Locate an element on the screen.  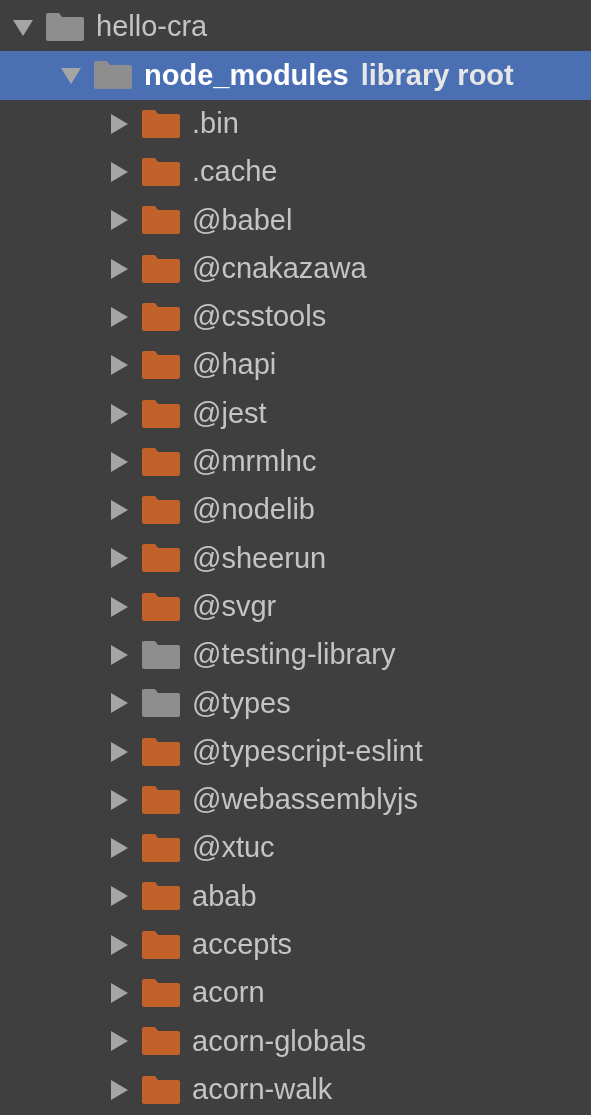
tree-row: acorn-walk is located at coordinates (295, 1089).